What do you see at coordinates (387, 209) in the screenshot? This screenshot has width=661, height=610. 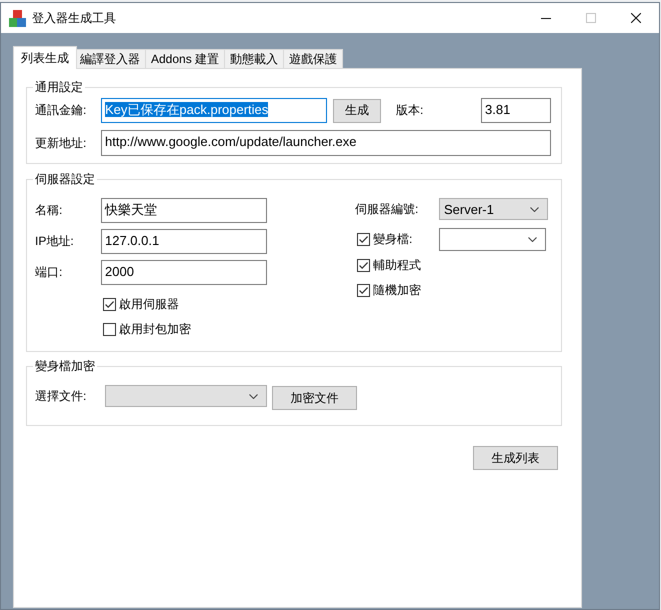 I see `field-label: 伺服器編號:` at bounding box center [387, 209].